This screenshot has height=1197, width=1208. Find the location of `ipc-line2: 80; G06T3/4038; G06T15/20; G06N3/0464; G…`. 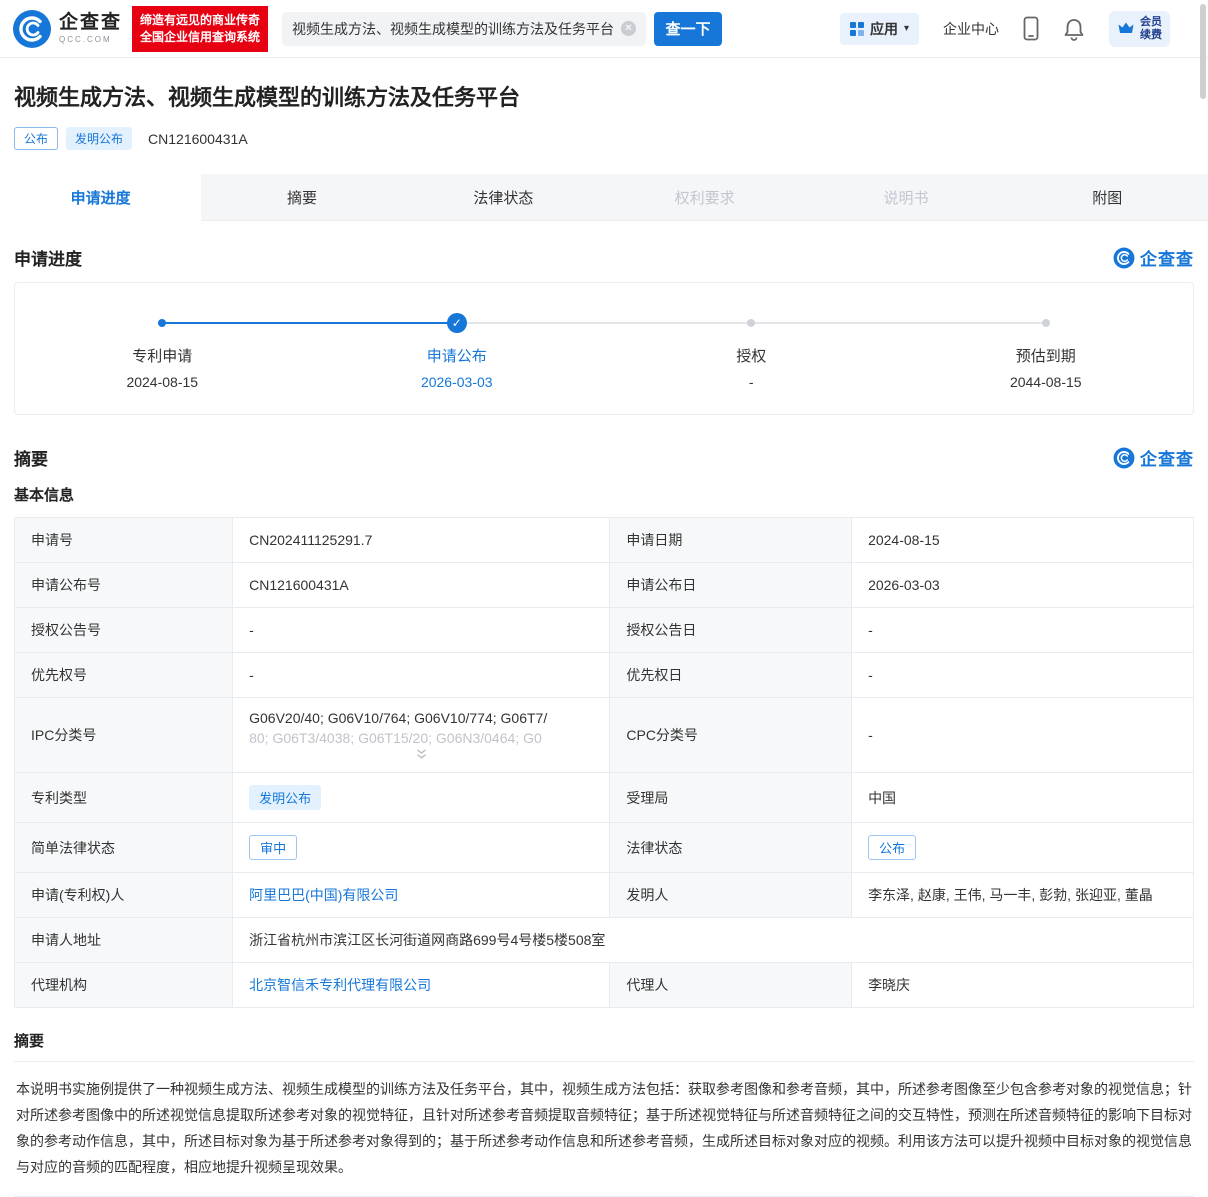

ipc-line2: 80; G06T3/4038; G06T15/20; G06N3/0464; G… is located at coordinates (395, 738).